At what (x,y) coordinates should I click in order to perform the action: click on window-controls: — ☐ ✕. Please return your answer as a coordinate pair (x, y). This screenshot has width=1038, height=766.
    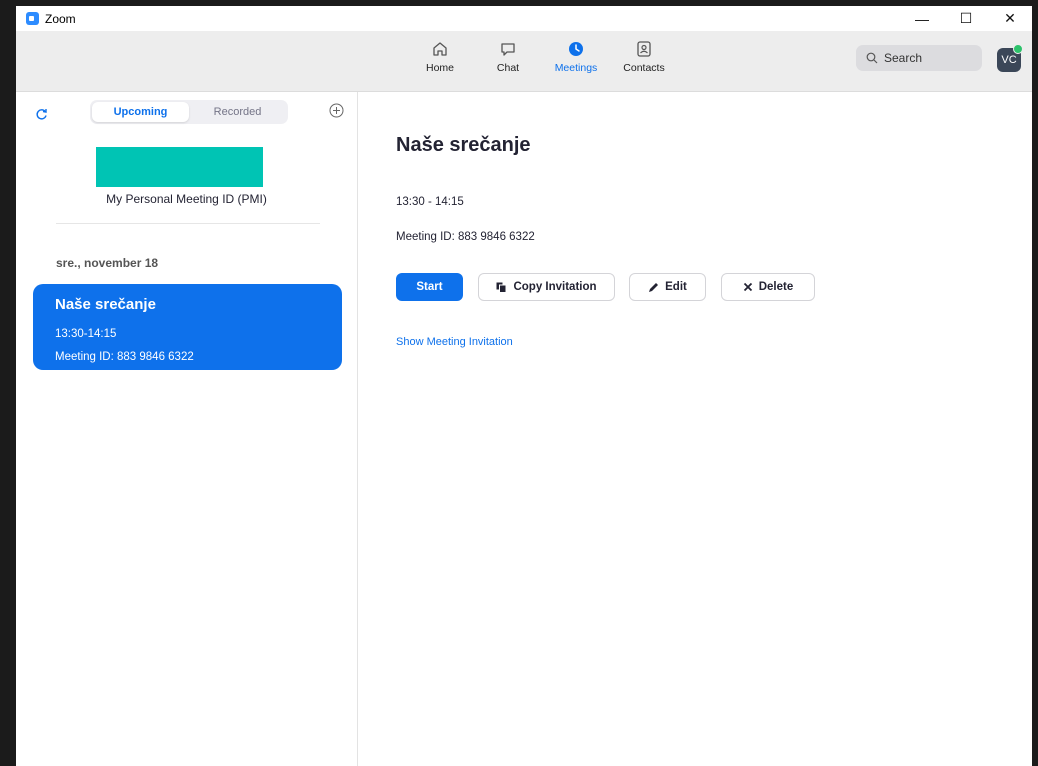
    Looking at the image, I should click on (966, 18).